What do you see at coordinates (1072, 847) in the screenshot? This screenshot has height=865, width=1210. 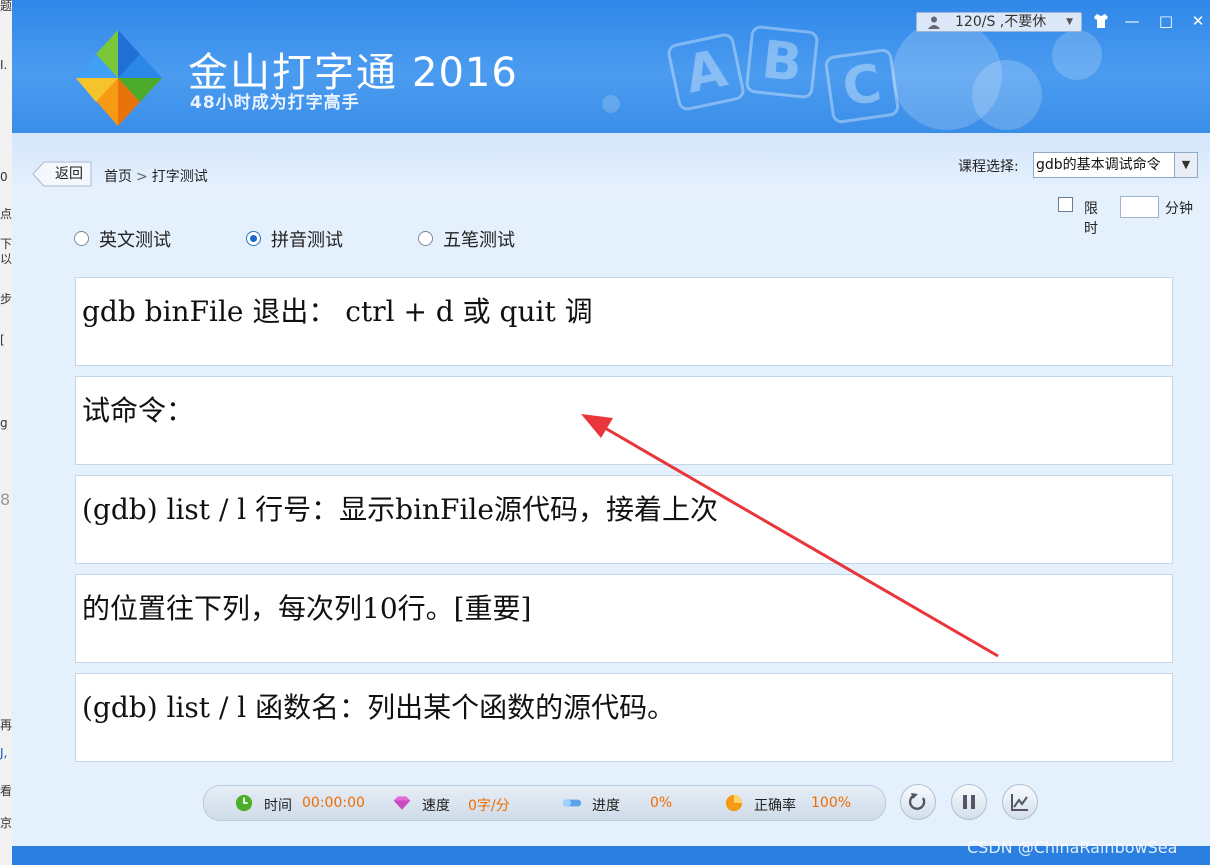 I see `watermark: CSDN @ChinaRainbowSea` at bounding box center [1072, 847].